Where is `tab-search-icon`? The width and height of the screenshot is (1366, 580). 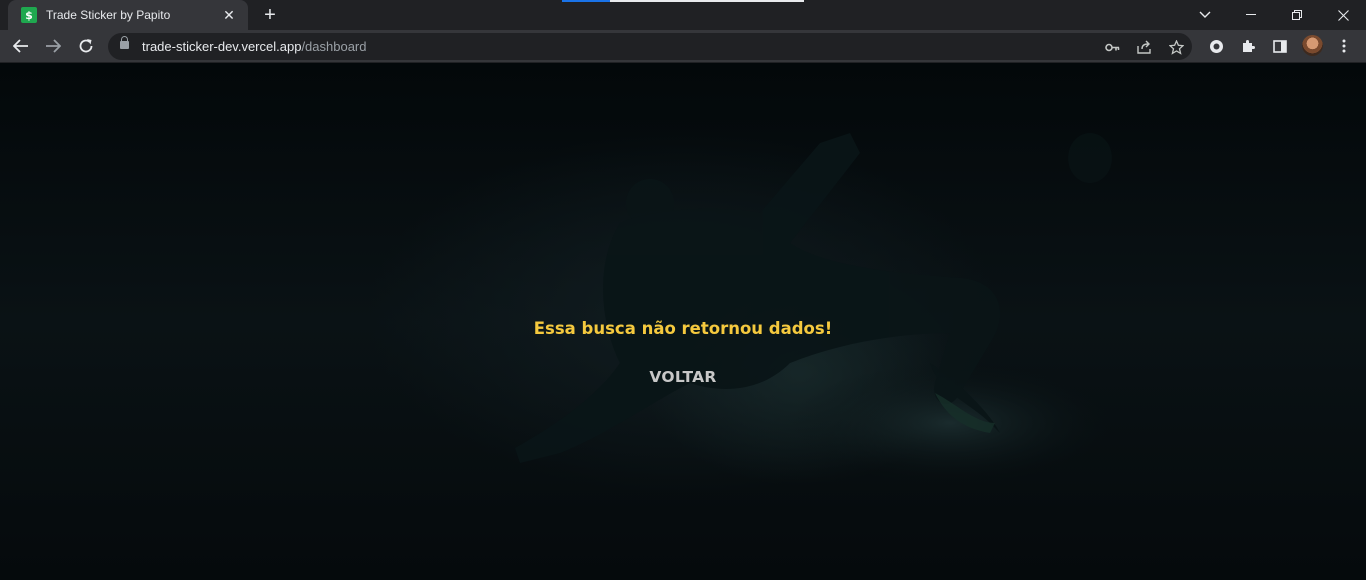
tab-search-icon is located at coordinates (1205, 15).